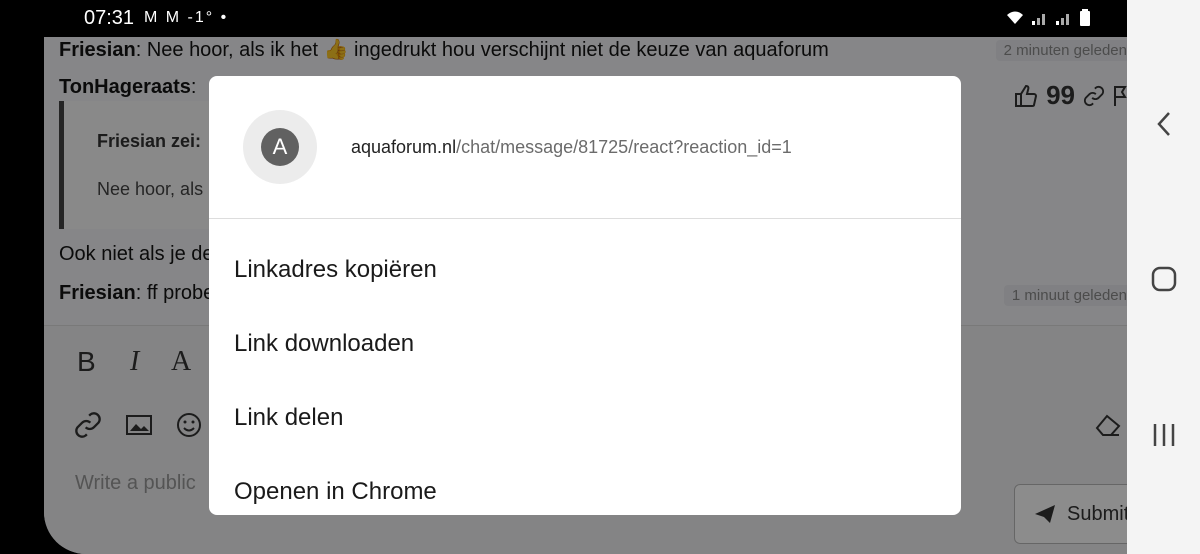 This screenshot has width=1200, height=554. I want to click on back-button, so click(1163, 124).